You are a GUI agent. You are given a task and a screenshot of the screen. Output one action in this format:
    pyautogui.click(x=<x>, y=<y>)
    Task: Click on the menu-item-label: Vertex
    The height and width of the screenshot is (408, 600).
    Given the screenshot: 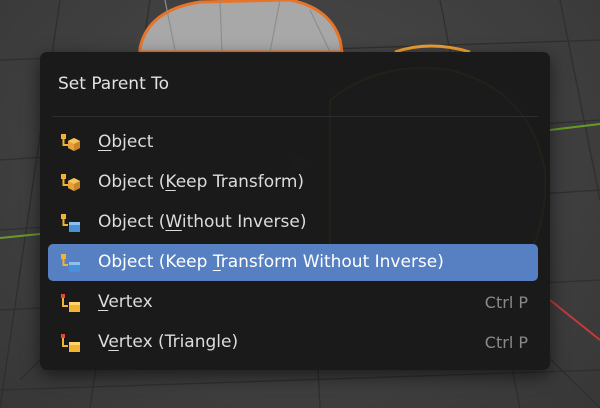 What is the action you would take?
    pyautogui.click(x=125, y=302)
    